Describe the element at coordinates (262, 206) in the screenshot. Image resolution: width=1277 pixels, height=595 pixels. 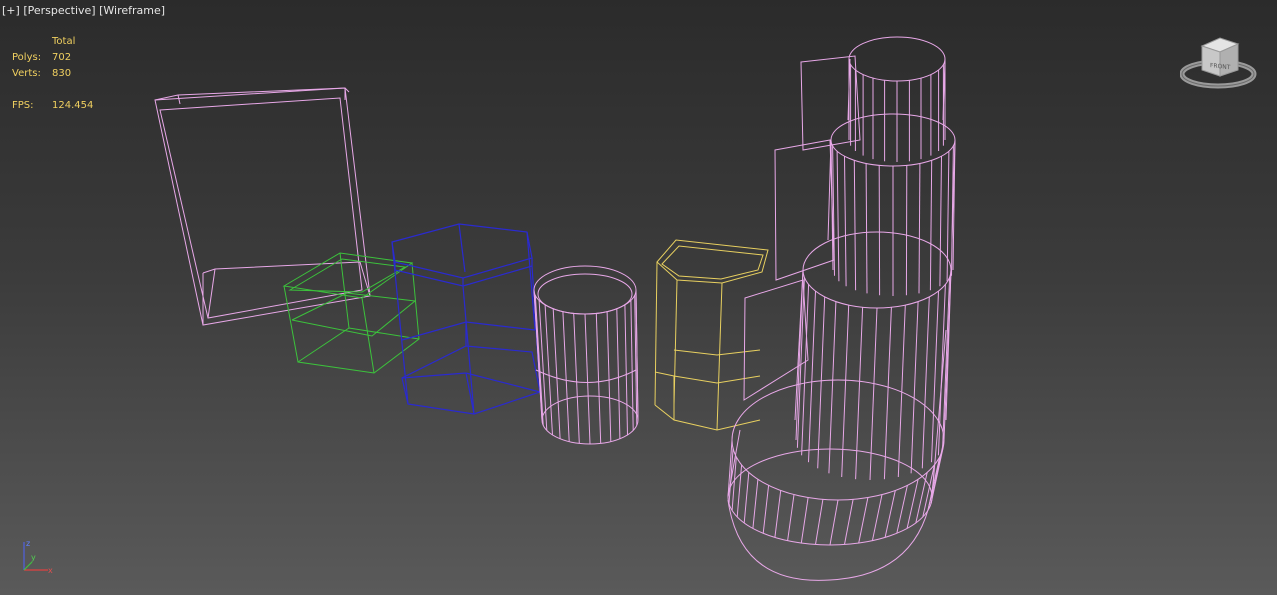
I see `pink-box-wireframe` at that location.